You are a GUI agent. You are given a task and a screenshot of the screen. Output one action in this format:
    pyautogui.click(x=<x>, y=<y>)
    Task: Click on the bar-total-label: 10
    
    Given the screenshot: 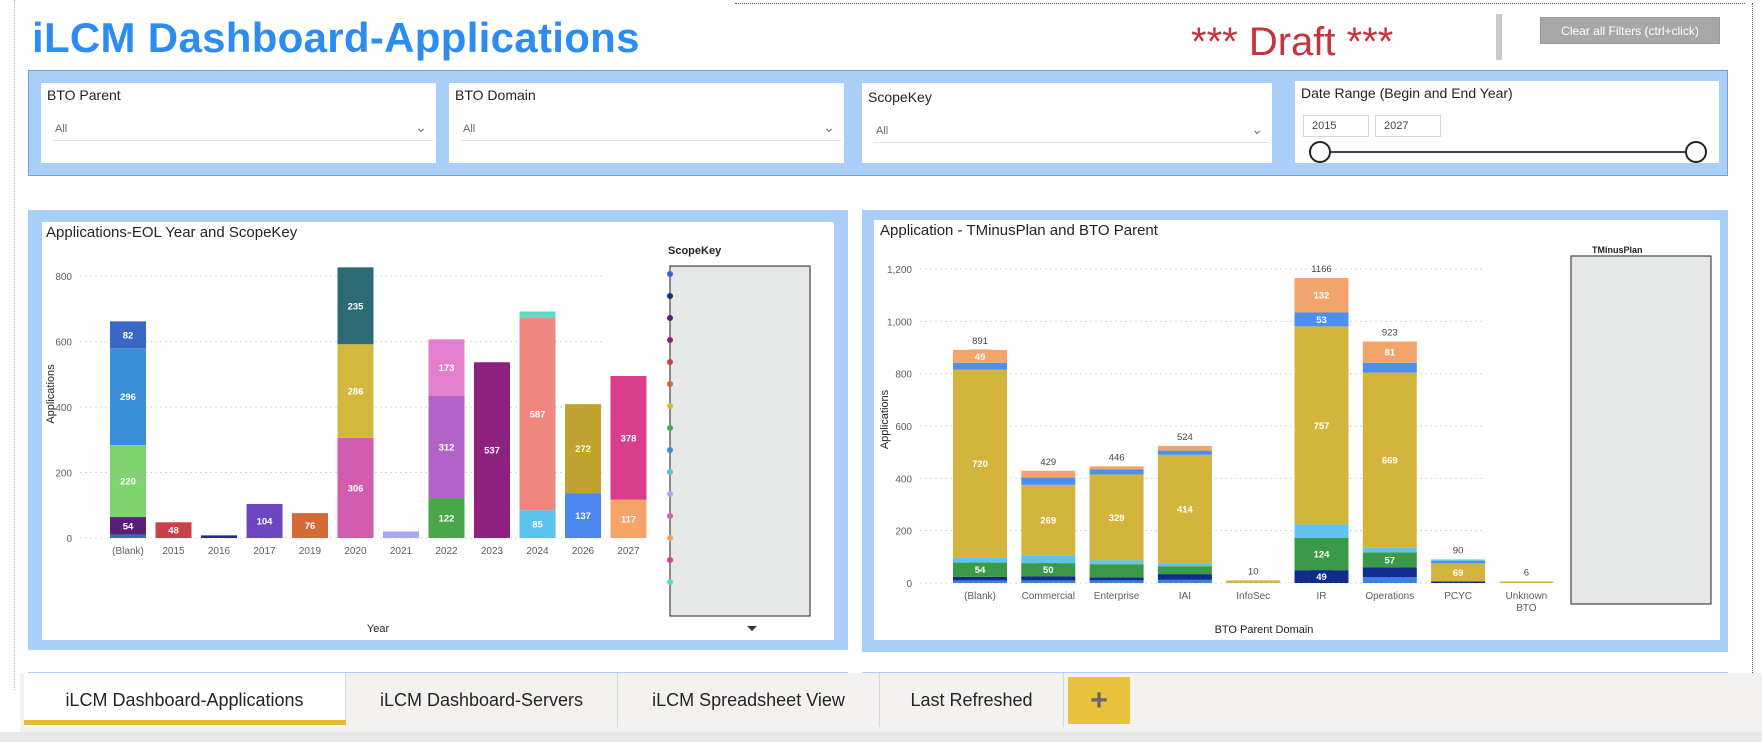 What is the action you would take?
    pyautogui.click(x=1253, y=571)
    